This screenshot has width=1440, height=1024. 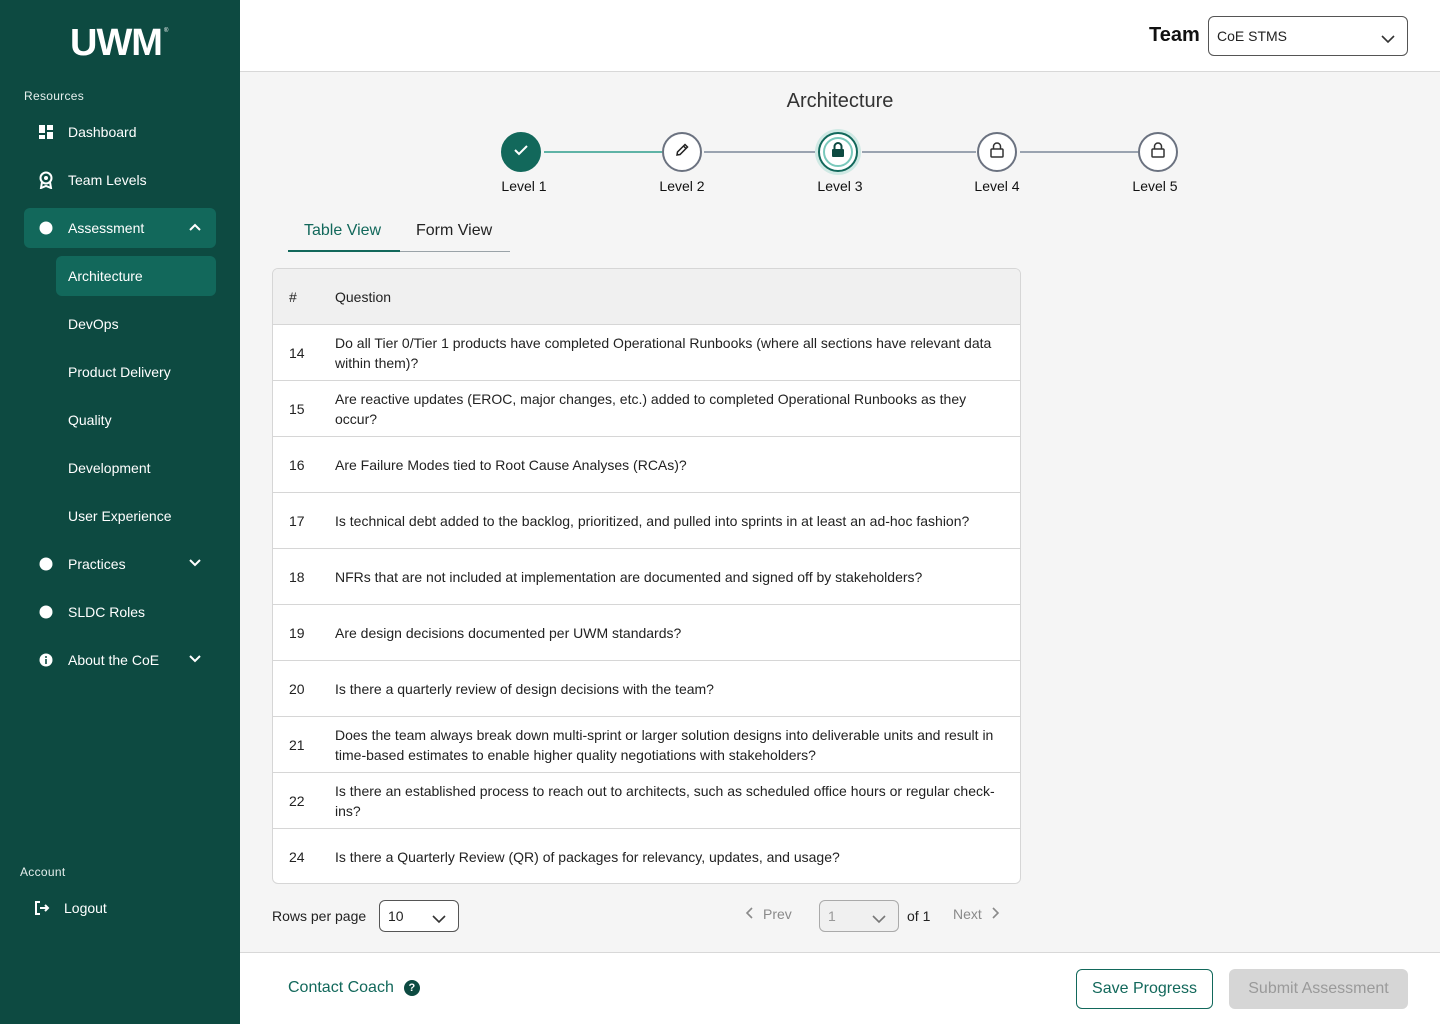 I want to click on contact-coach-link: Contact Coach ?, so click(x=354, y=988).